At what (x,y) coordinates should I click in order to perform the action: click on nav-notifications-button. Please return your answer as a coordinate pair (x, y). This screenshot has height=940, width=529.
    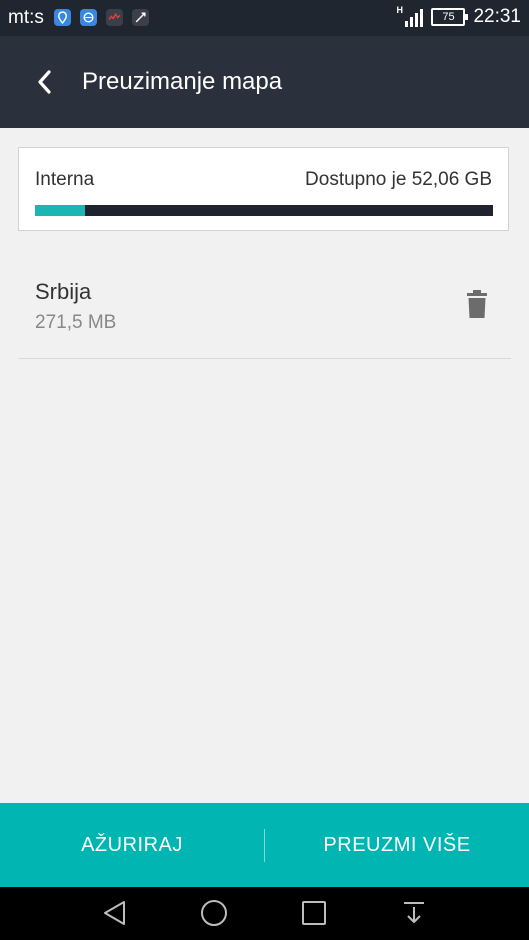
    Looking at the image, I should click on (414, 913).